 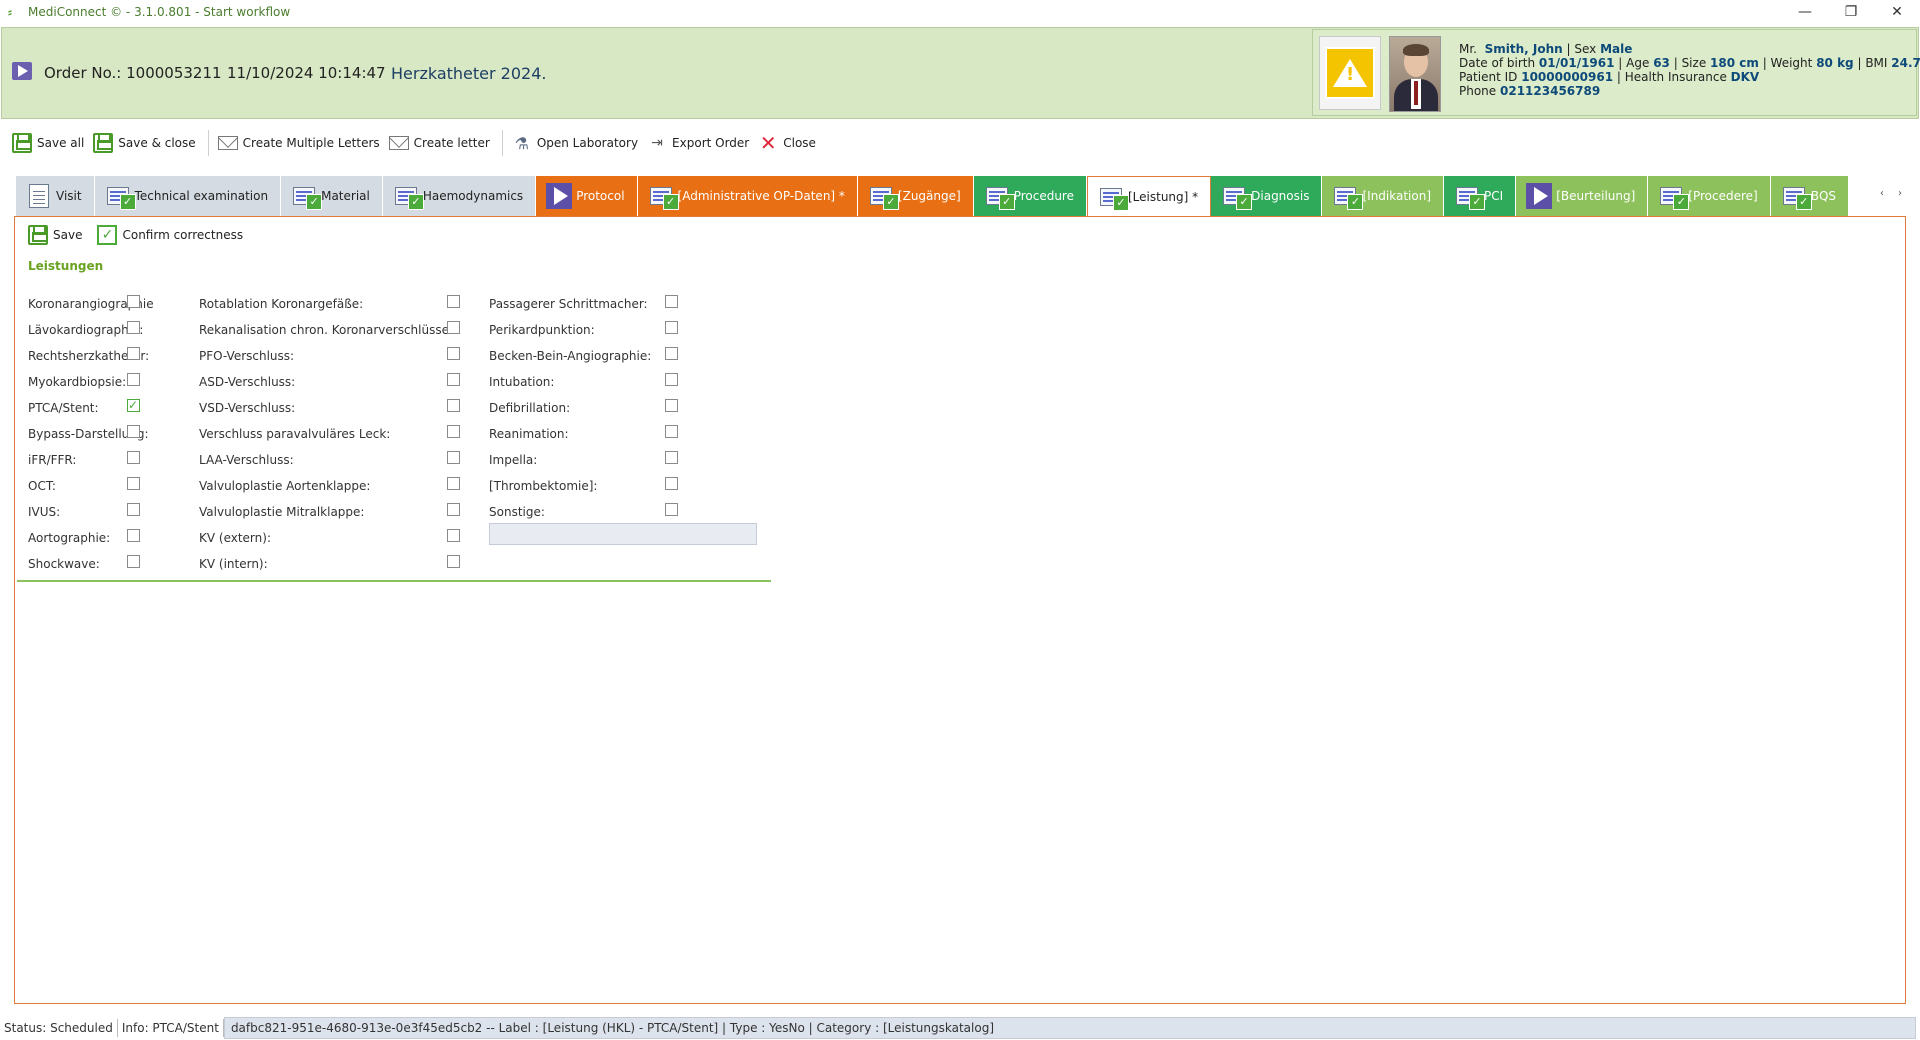 What do you see at coordinates (441, 143) in the screenshot?
I see `create-letter-button: Create letter` at bounding box center [441, 143].